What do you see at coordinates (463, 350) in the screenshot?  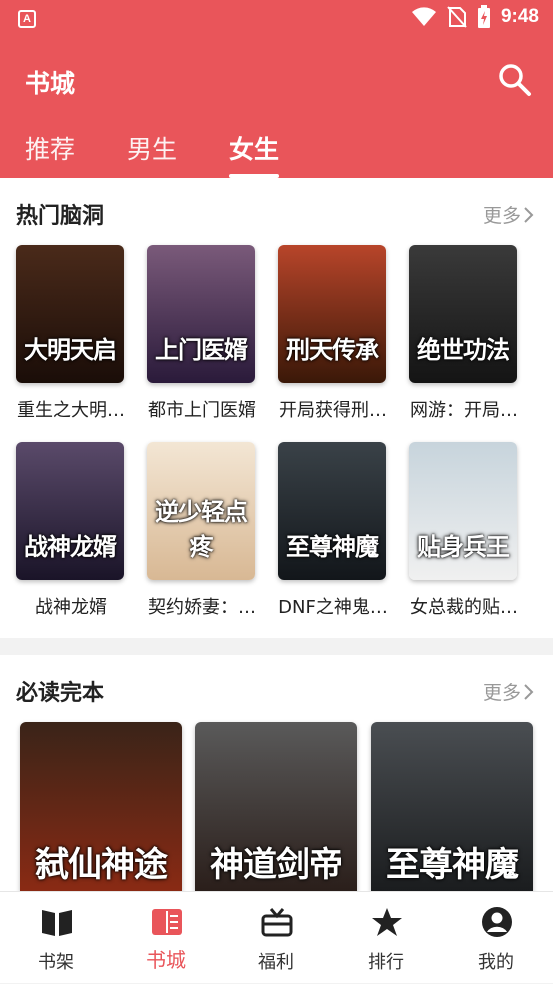 I see `cover-title: 绝世功法` at bounding box center [463, 350].